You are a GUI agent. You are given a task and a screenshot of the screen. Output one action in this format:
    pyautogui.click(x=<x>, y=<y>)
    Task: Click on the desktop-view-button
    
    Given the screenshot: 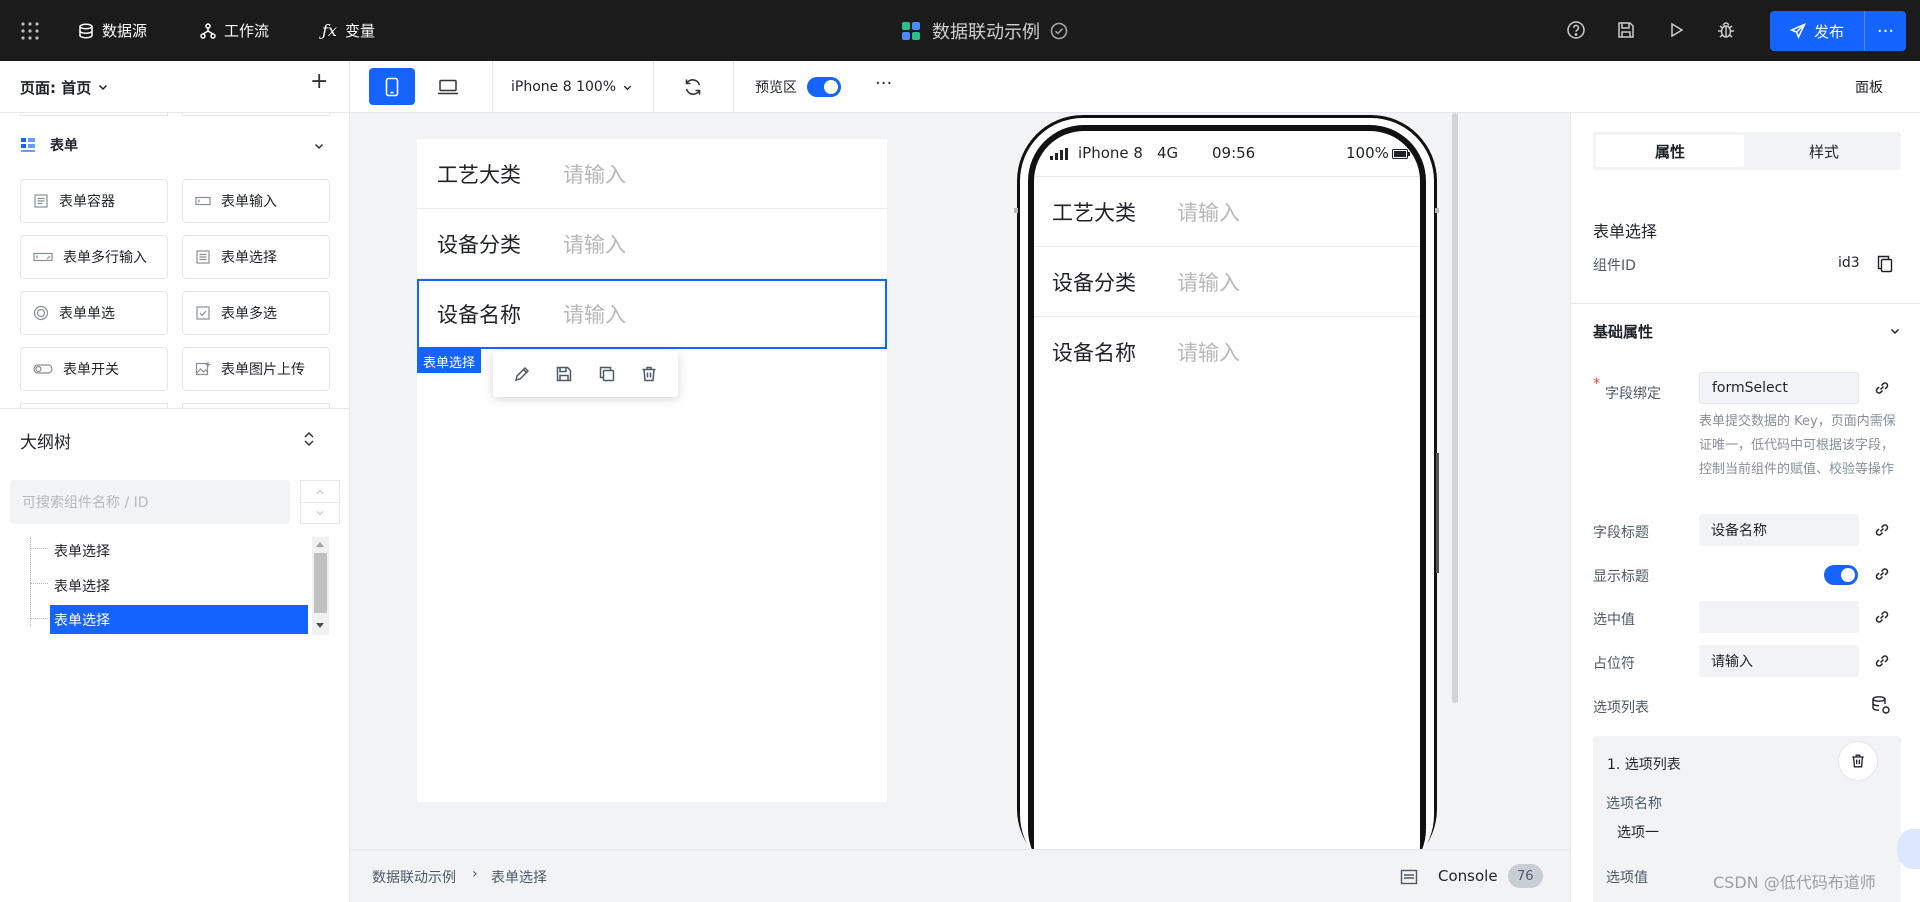 What is the action you would take?
    pyautogui.click(x=448, y=86)
    